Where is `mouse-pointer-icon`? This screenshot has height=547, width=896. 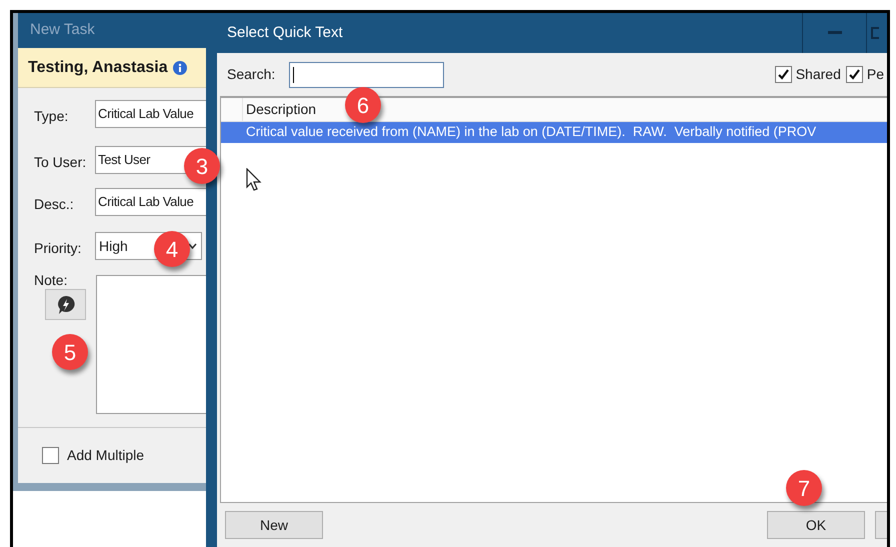 mouse-pointer-icon is located at coordinates (255, 180).